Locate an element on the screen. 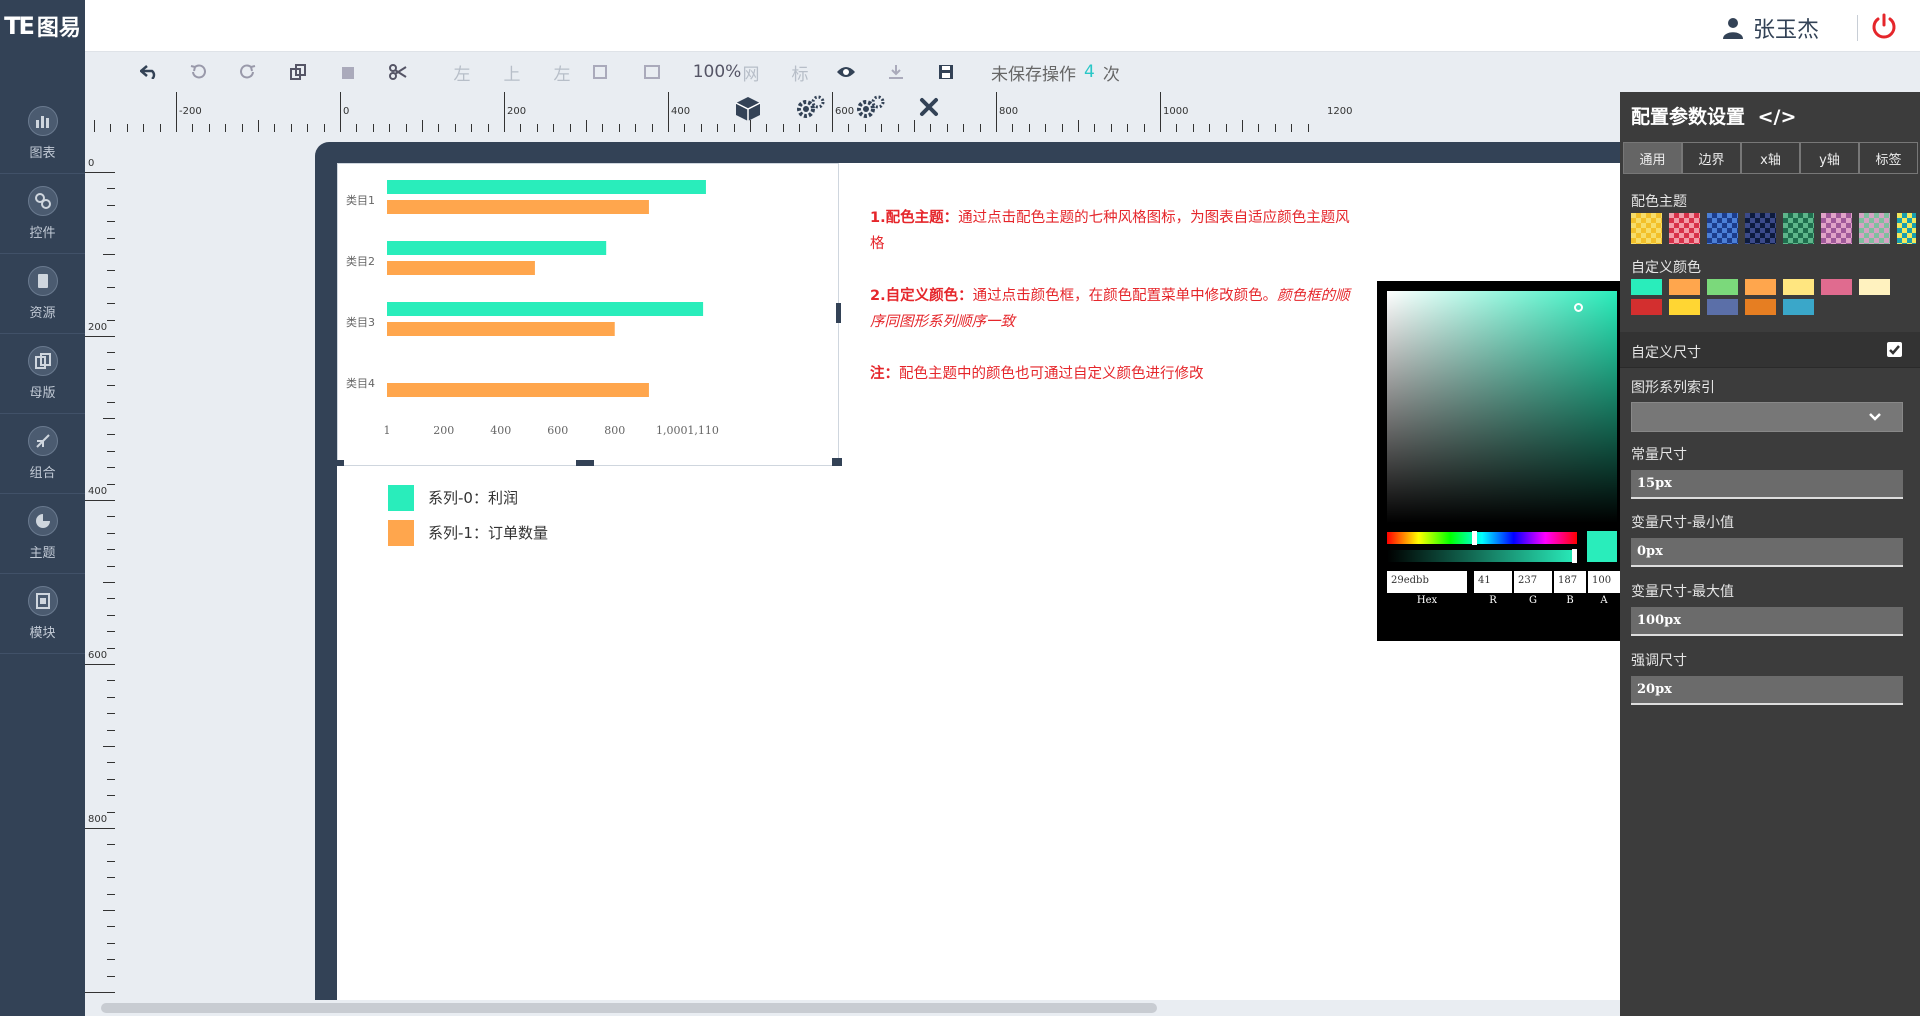 This screenshot has width=1920, height=1016. code-icon: </> is located at coordinates (1777, 117).